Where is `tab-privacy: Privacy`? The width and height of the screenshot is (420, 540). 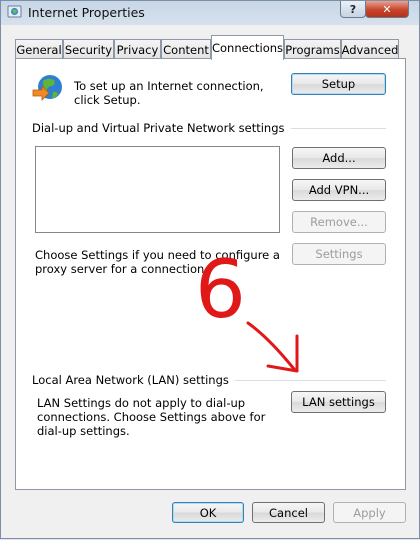 tab-privacy: Privacy is located at coordinates (137, 49).